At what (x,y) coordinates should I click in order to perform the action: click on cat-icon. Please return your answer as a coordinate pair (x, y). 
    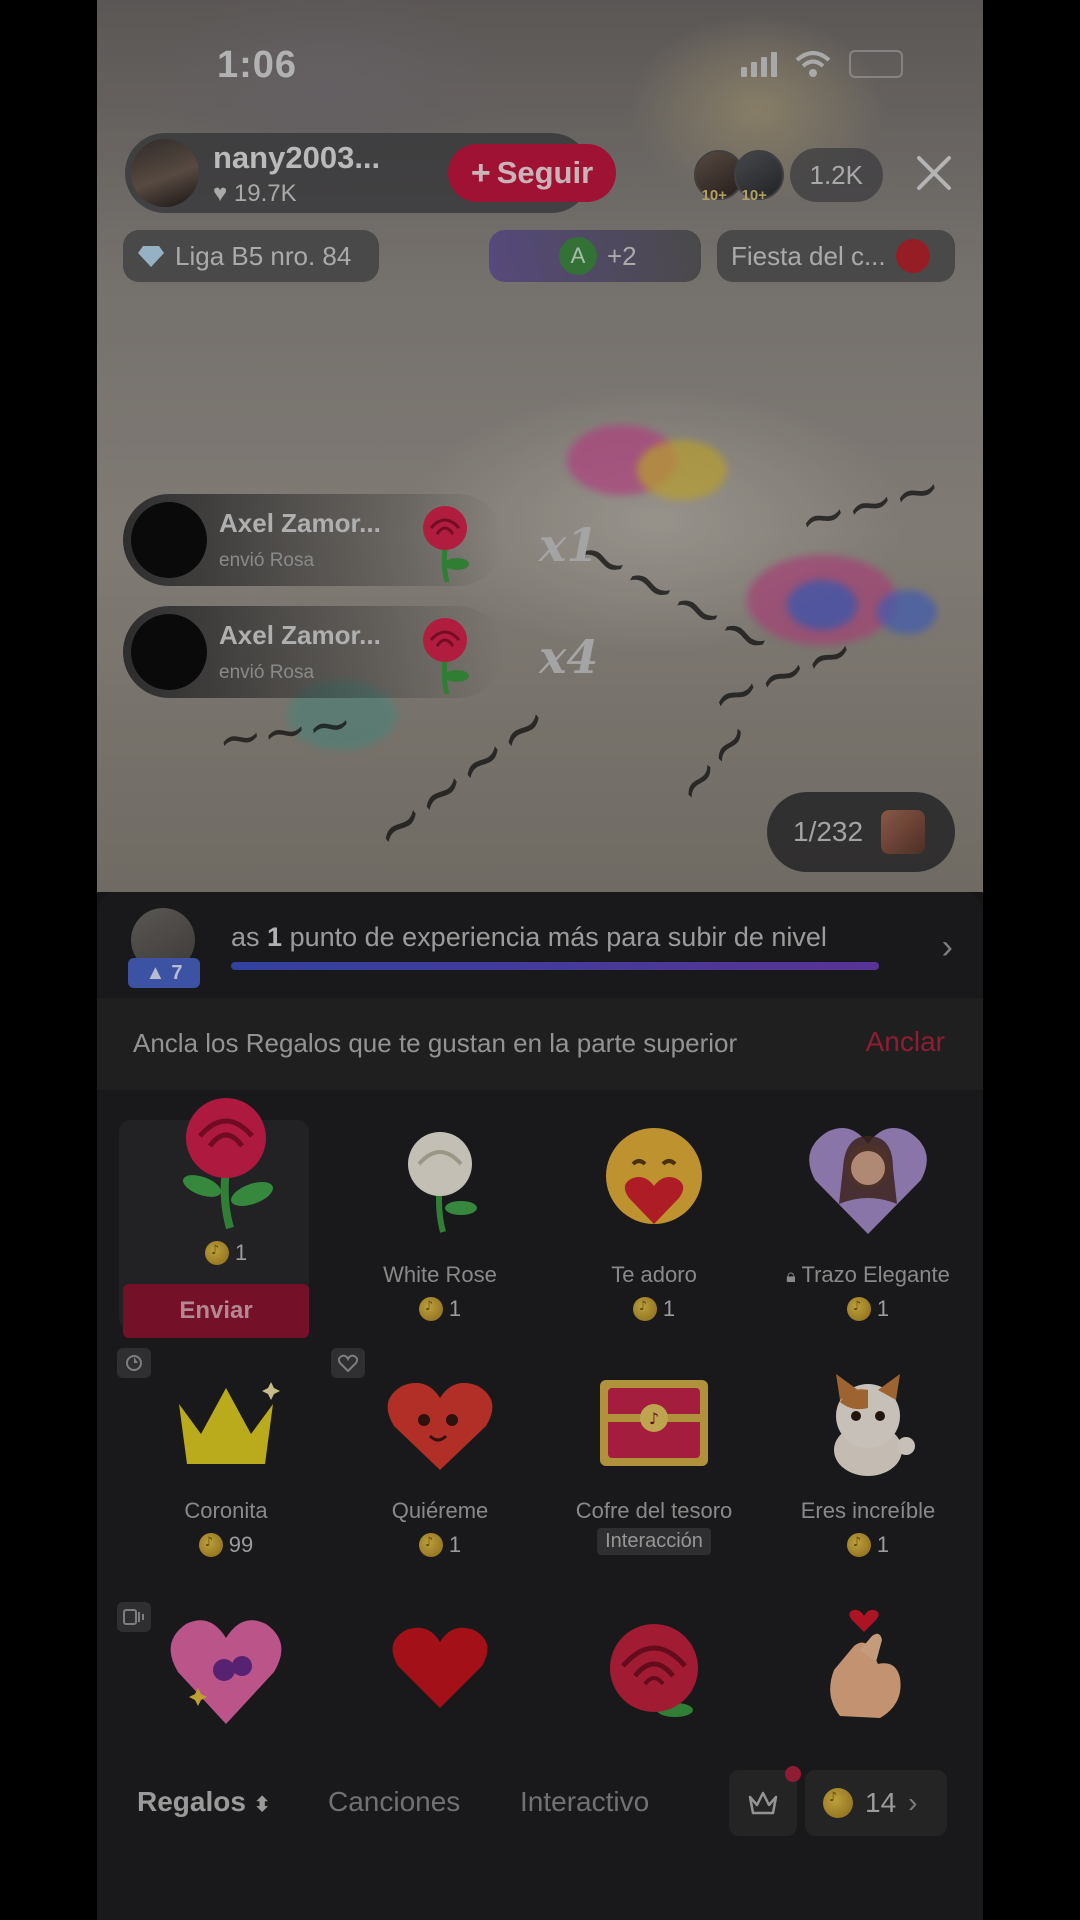
    Looking at the image, I should click on (874, 1425).